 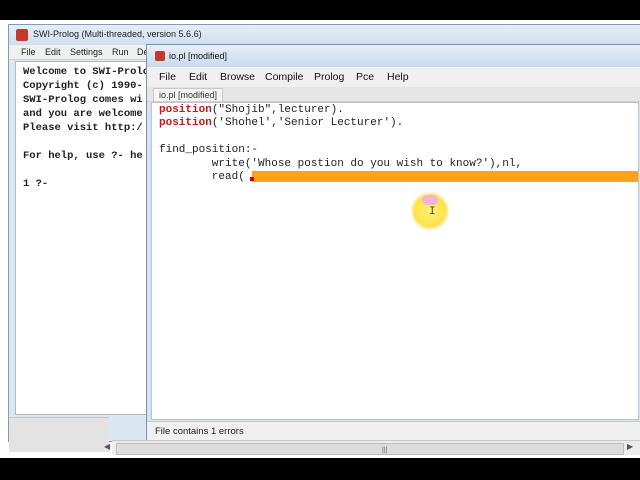 What do you see at coordinates (284, 77) in the screenshot?
I see `editor-menu-compile: Compile` at bounding box center [284, 77].